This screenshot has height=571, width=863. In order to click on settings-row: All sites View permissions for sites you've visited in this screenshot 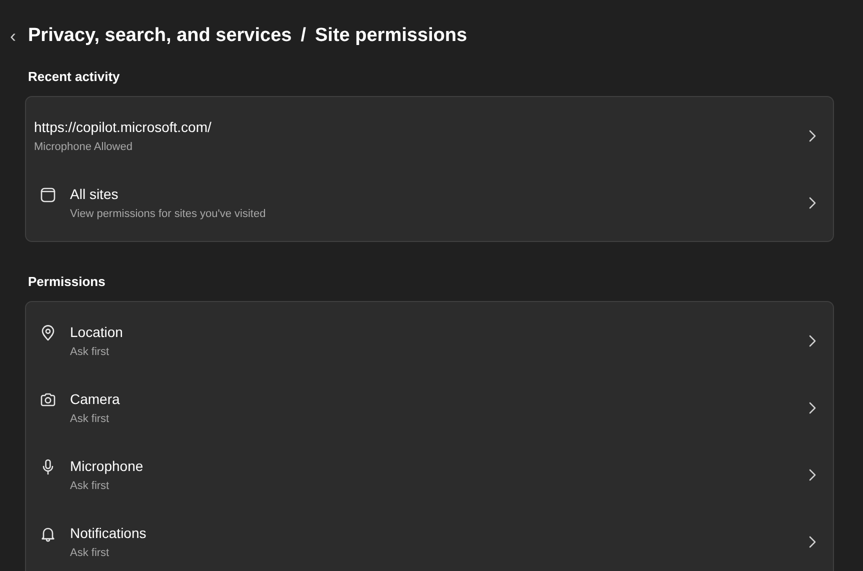, I will do `click(429, 202)`.